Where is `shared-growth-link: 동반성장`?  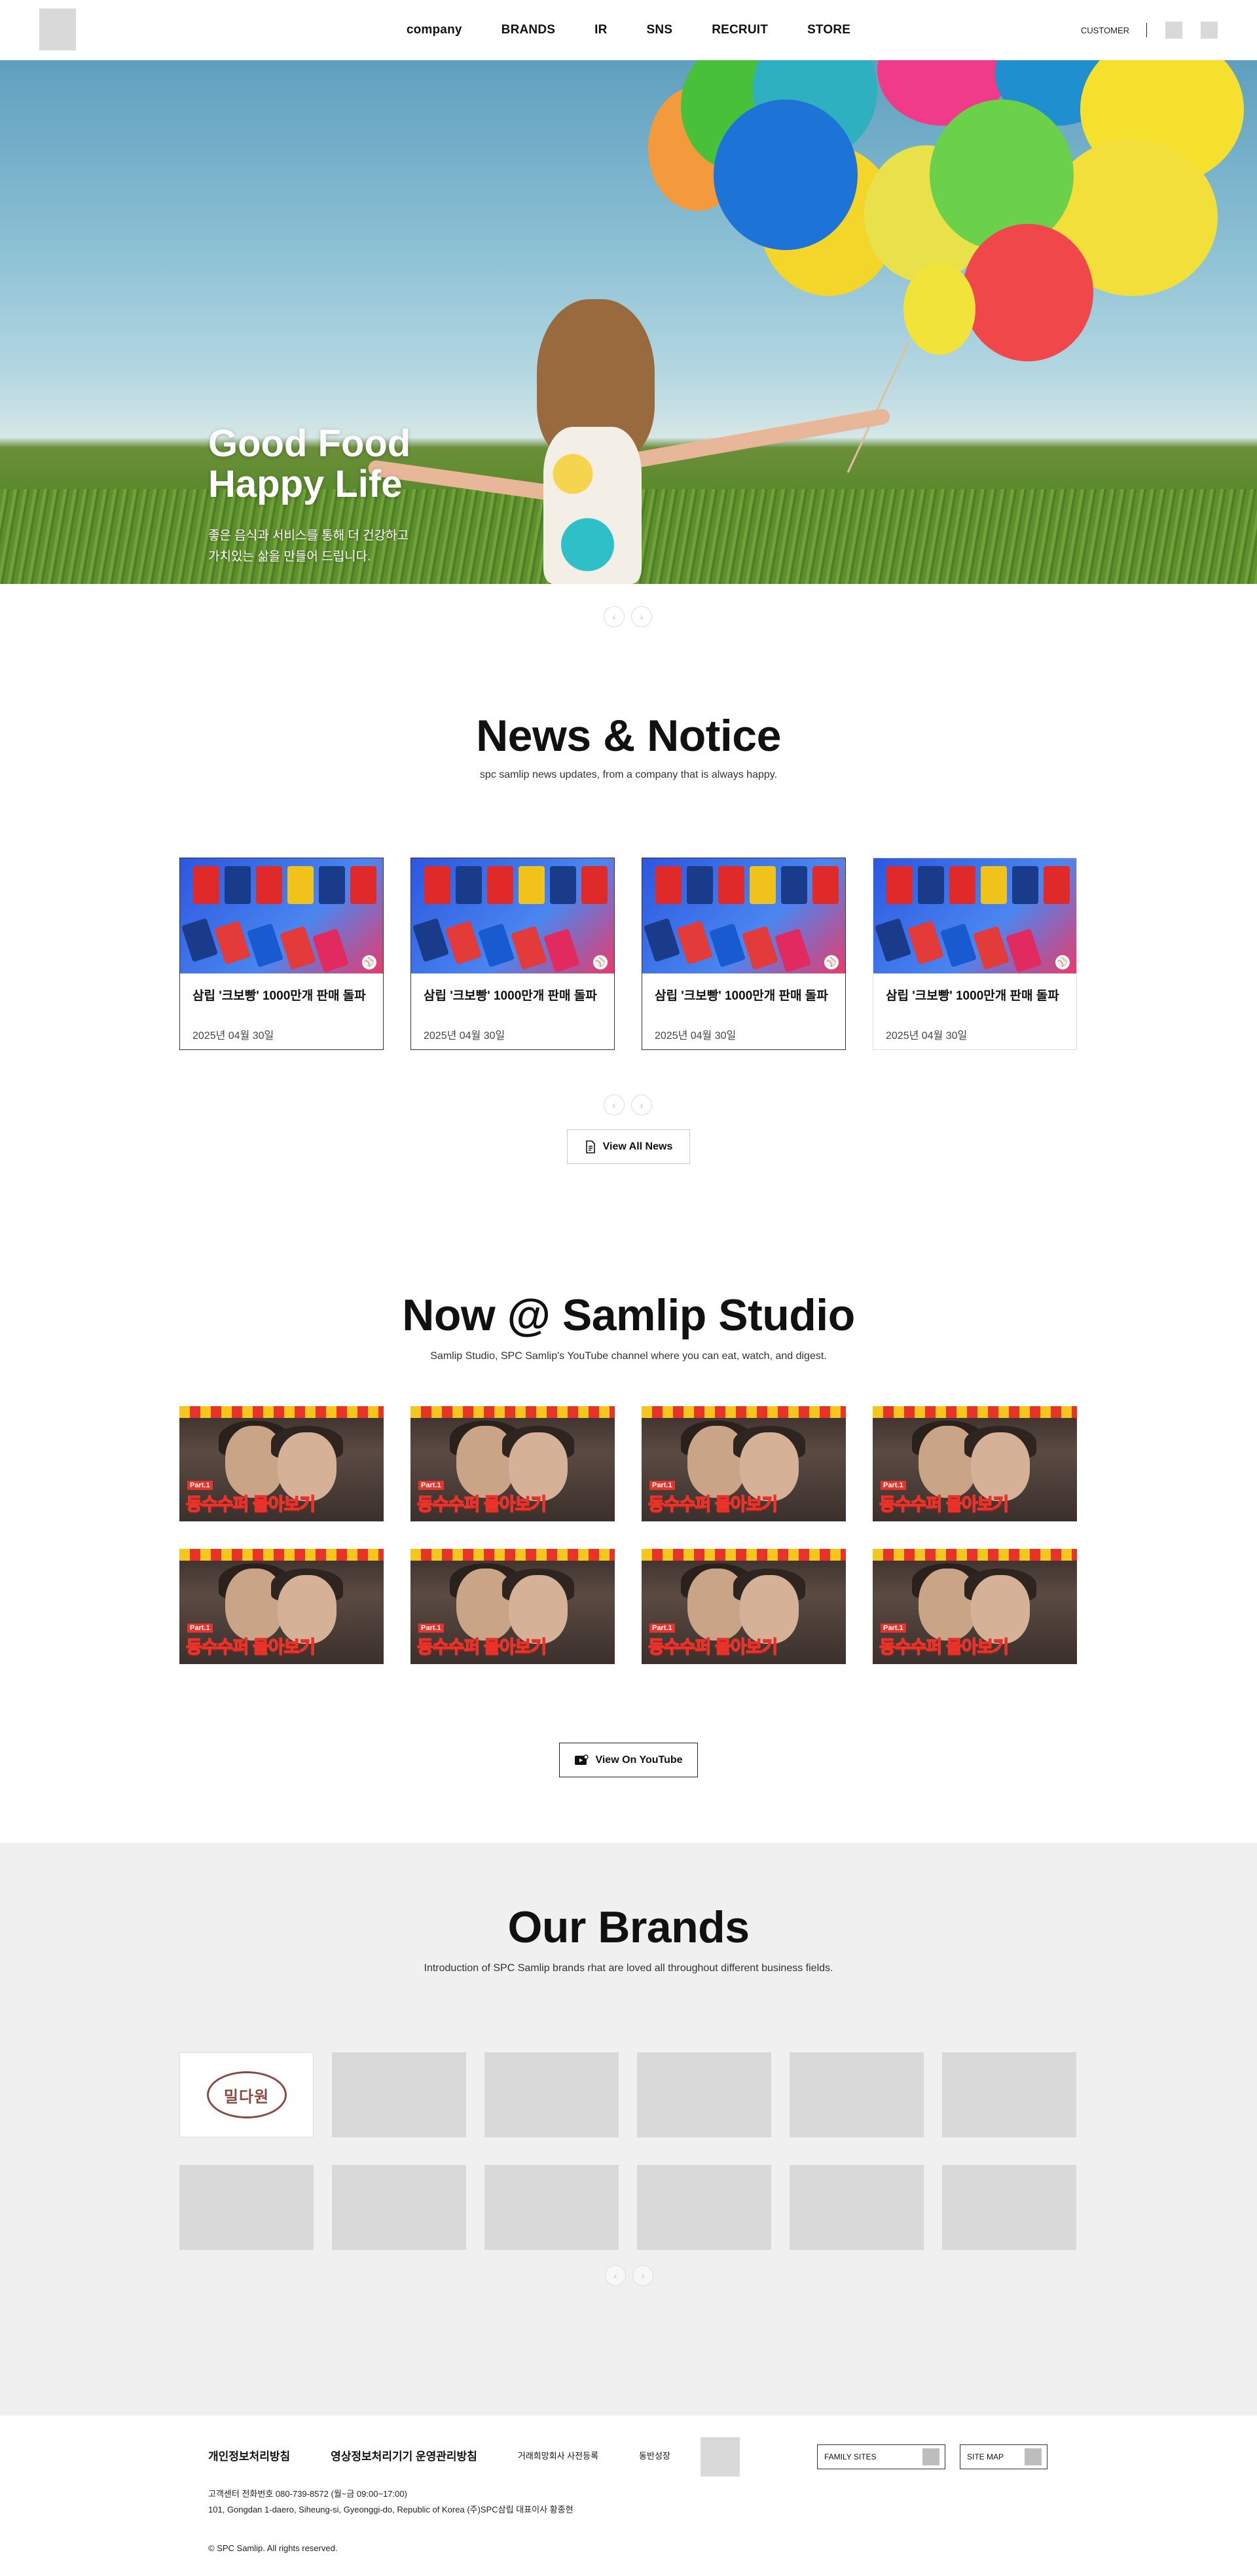 shared-growth-link: 동반성장 is located at coordinates (654, 2455).